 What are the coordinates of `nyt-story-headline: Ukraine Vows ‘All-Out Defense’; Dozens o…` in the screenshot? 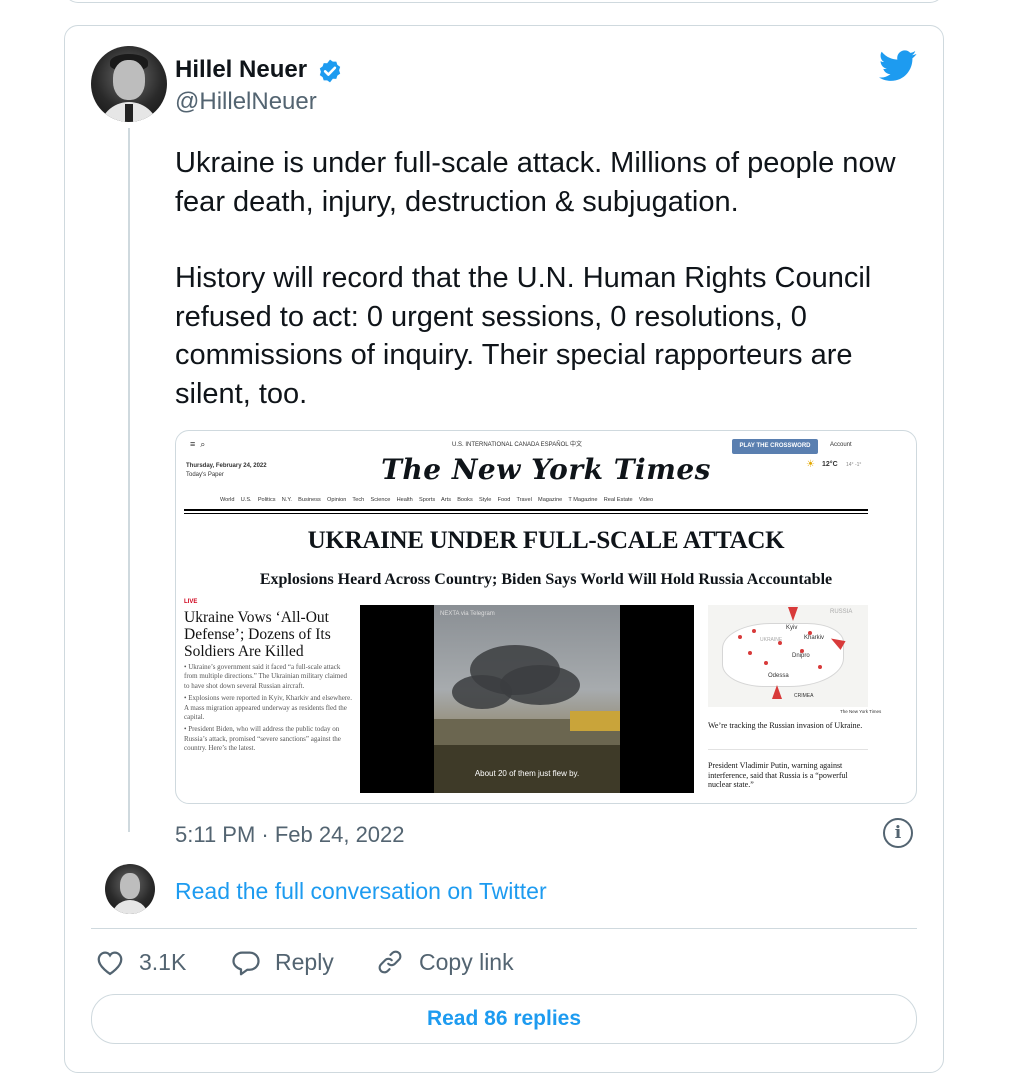 It's located at (257, 634).